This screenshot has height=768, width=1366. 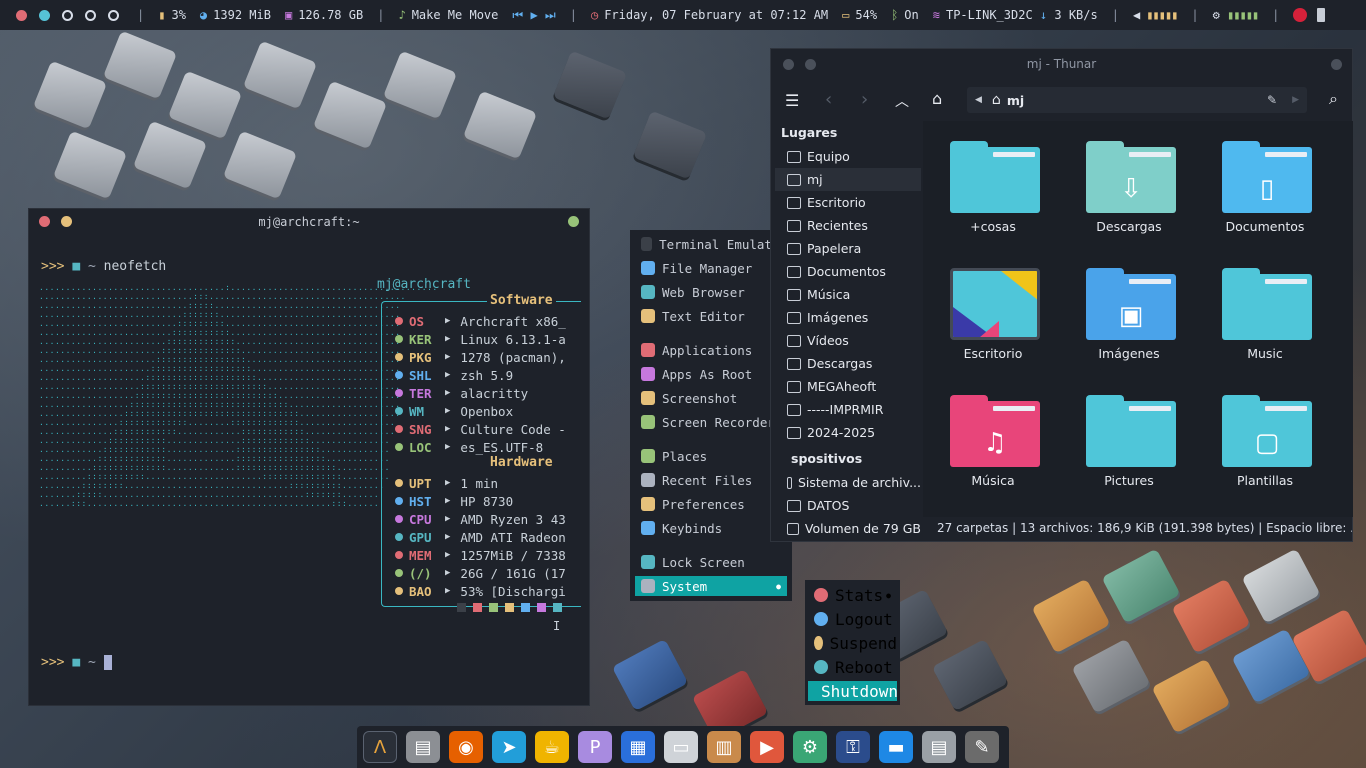 What do you see at coordinates (711, 562) in the screenshot?
I see `menu-item-lock-screen: Lock Screen` at bounding box center [711, 562].